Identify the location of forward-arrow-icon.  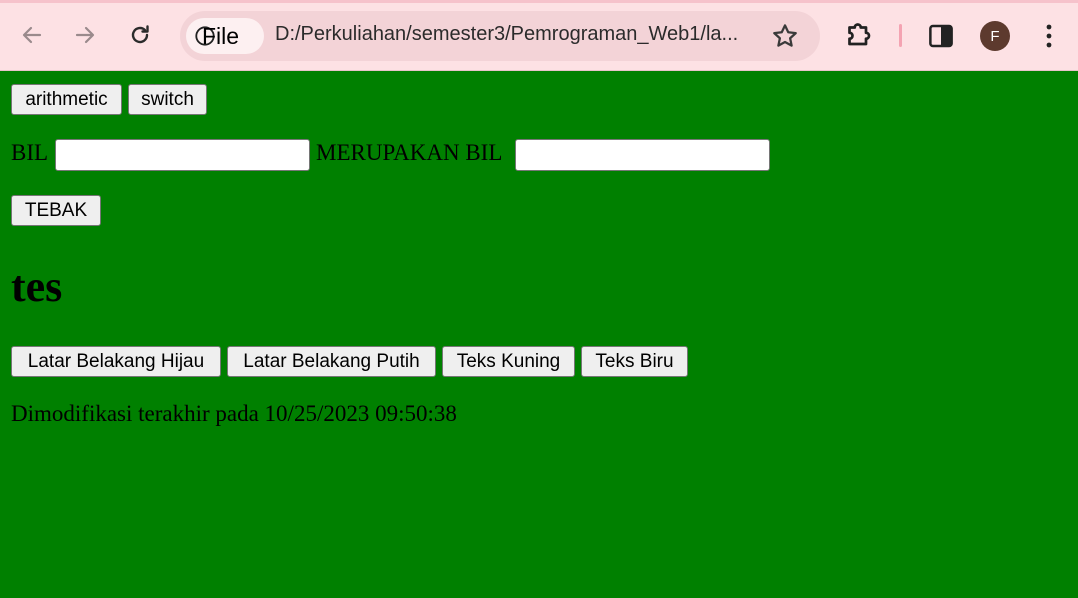
(85, 35).